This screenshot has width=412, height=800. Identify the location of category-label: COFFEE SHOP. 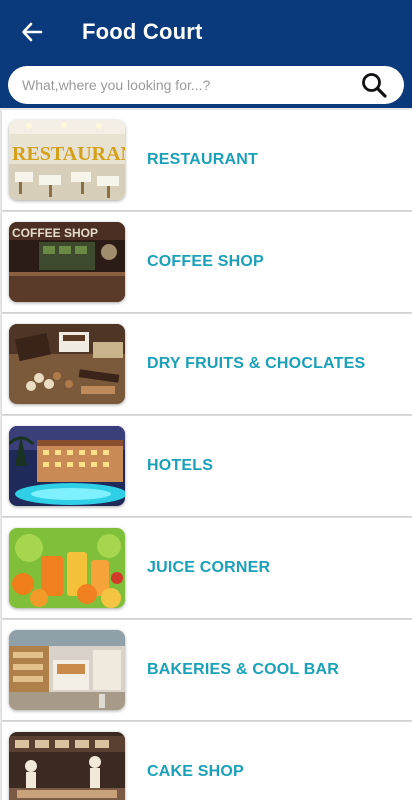
(205, 261).